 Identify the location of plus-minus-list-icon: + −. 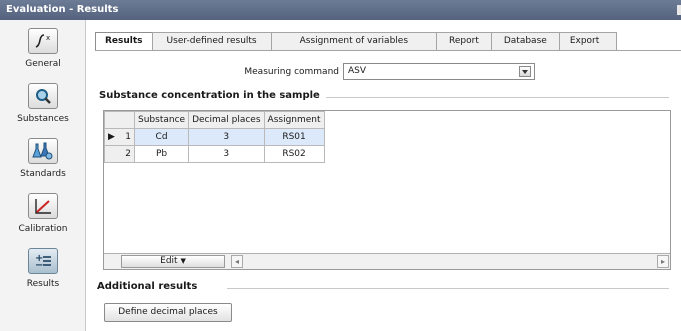
(43, 261).